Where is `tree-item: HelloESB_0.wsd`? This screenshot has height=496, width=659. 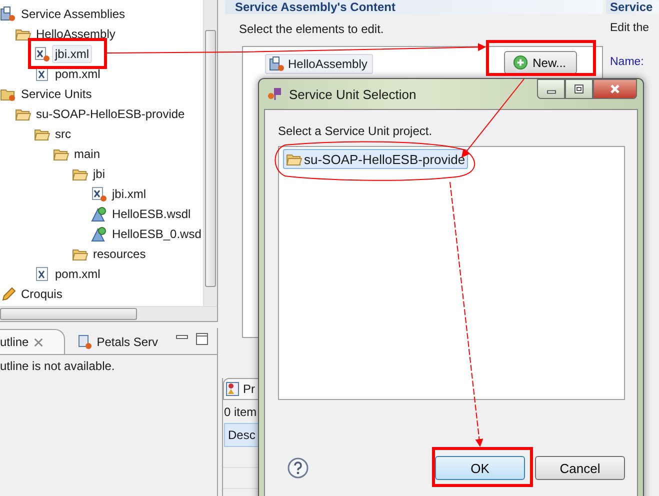
tree-item: HelloESB_0.wsd is located at coordinates (156, 234).